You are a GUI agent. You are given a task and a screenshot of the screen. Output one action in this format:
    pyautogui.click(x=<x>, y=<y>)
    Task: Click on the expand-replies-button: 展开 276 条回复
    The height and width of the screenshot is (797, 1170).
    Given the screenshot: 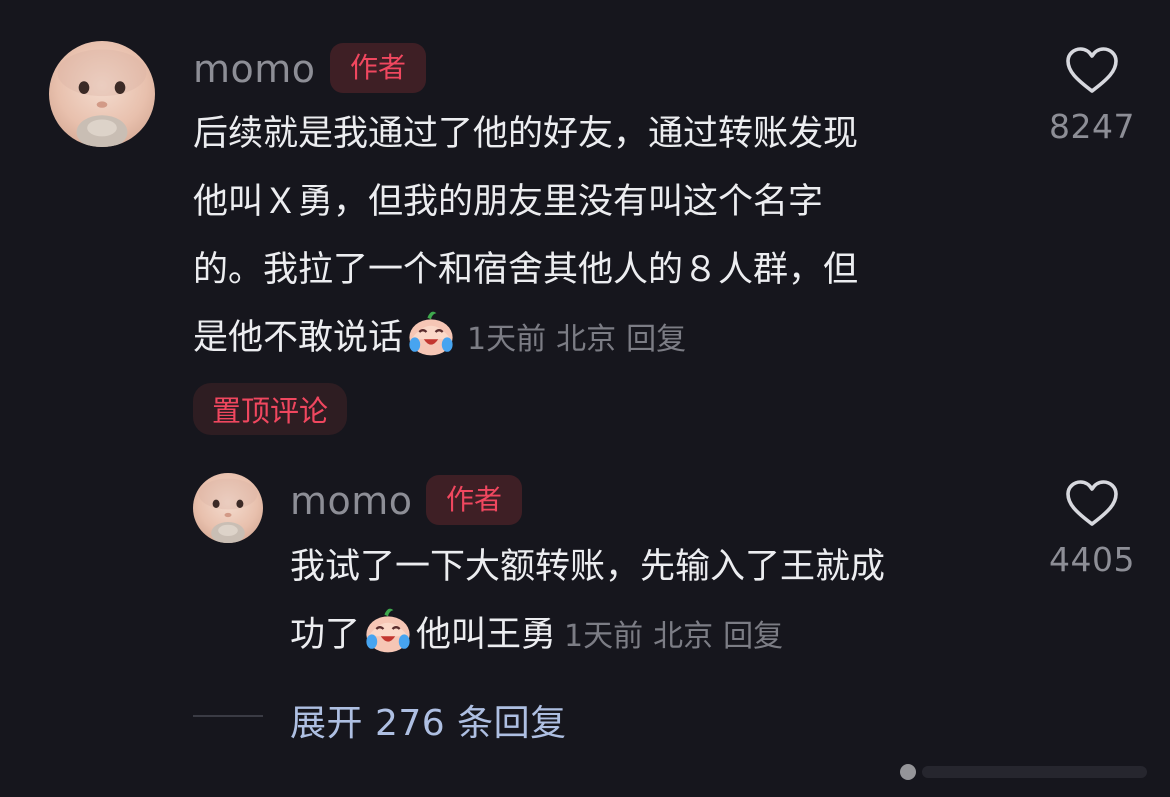 What is the action you would take?
    pyautogui.click(x=428, y=720)
    